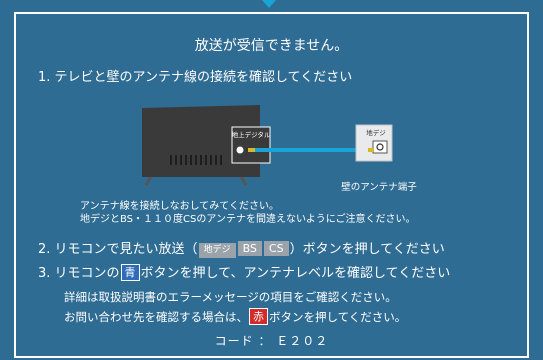 This screenshot has width=543, height=360. What do you see at coordinates (249, 248) in the screenshot?
I see `bs-button-icon: BS` at bounding box center [249, 248].